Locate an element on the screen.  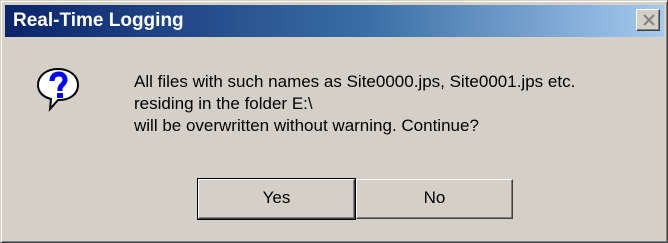
close-icon is located at coordinates (649, 20).